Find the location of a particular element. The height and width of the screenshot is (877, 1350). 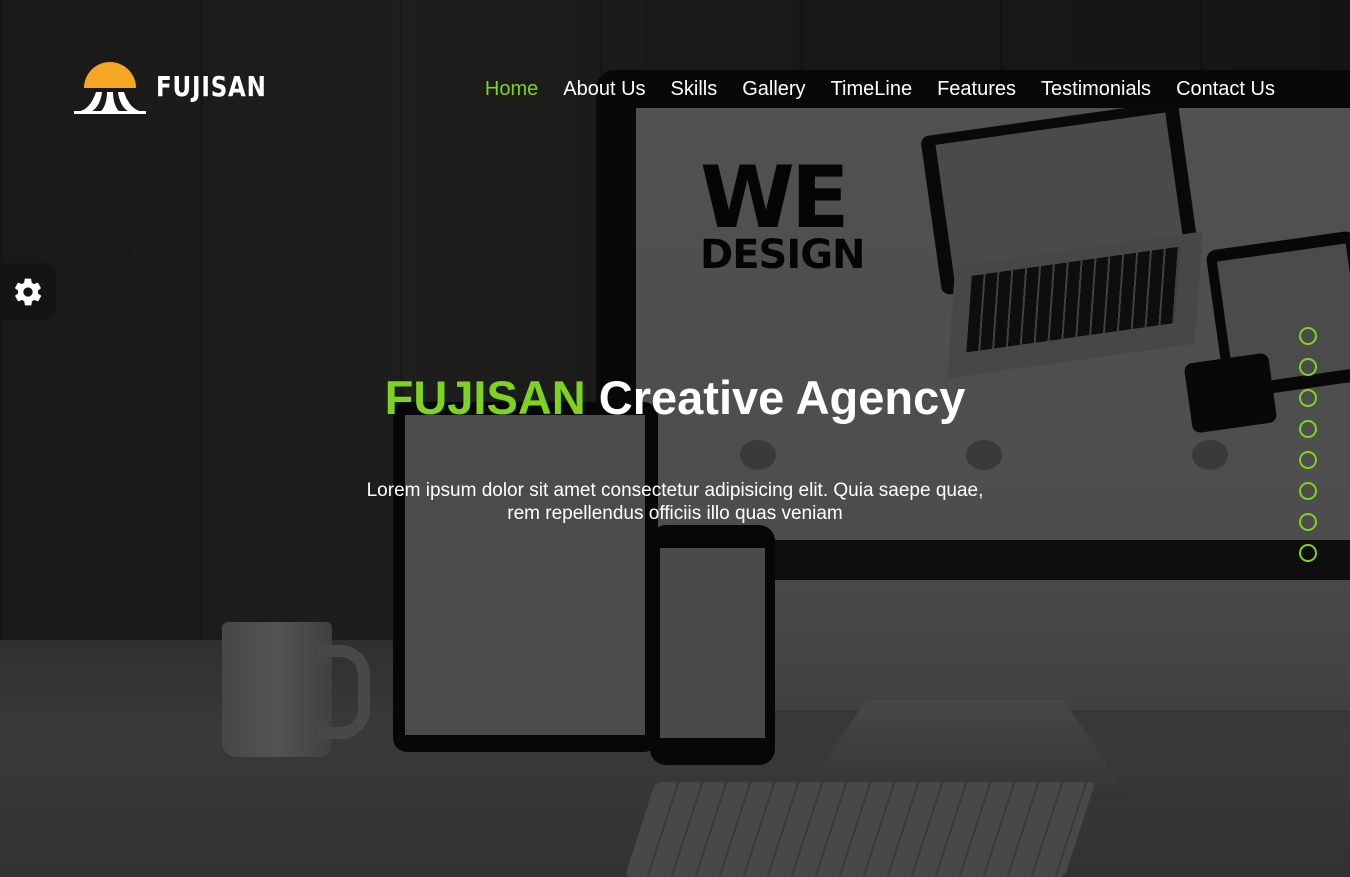

nav-item-features: Features is located at coordinates (976, 89).